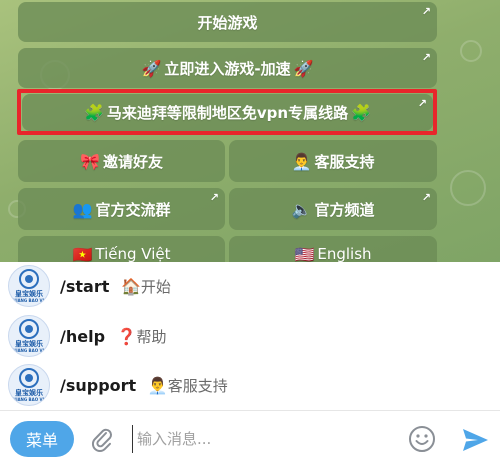 Image resolution: width=500 pixels, height=468 pixels. I want to click on menu-button: 菜单, so click(42, 439).